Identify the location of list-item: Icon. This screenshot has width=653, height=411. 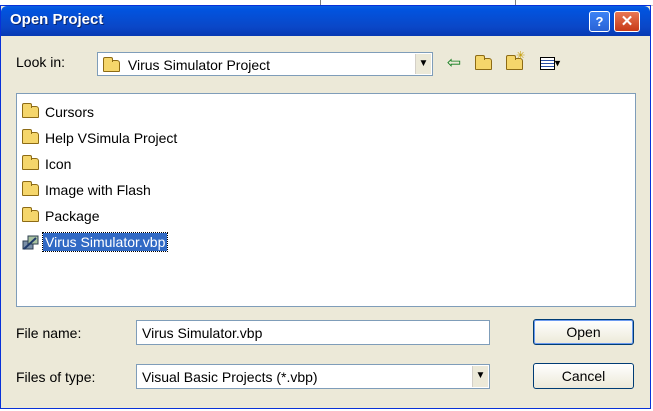
(47, 166).